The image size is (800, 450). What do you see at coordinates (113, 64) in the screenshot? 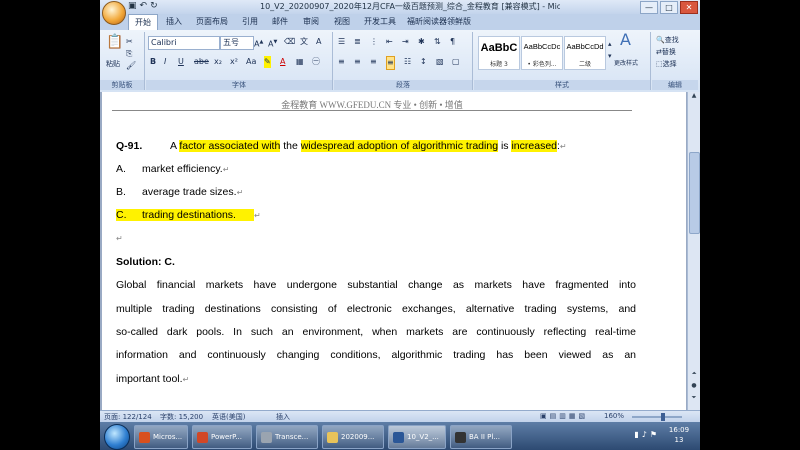
I see `paste-button-label: 粘贴` at bounding box center [113, 64].